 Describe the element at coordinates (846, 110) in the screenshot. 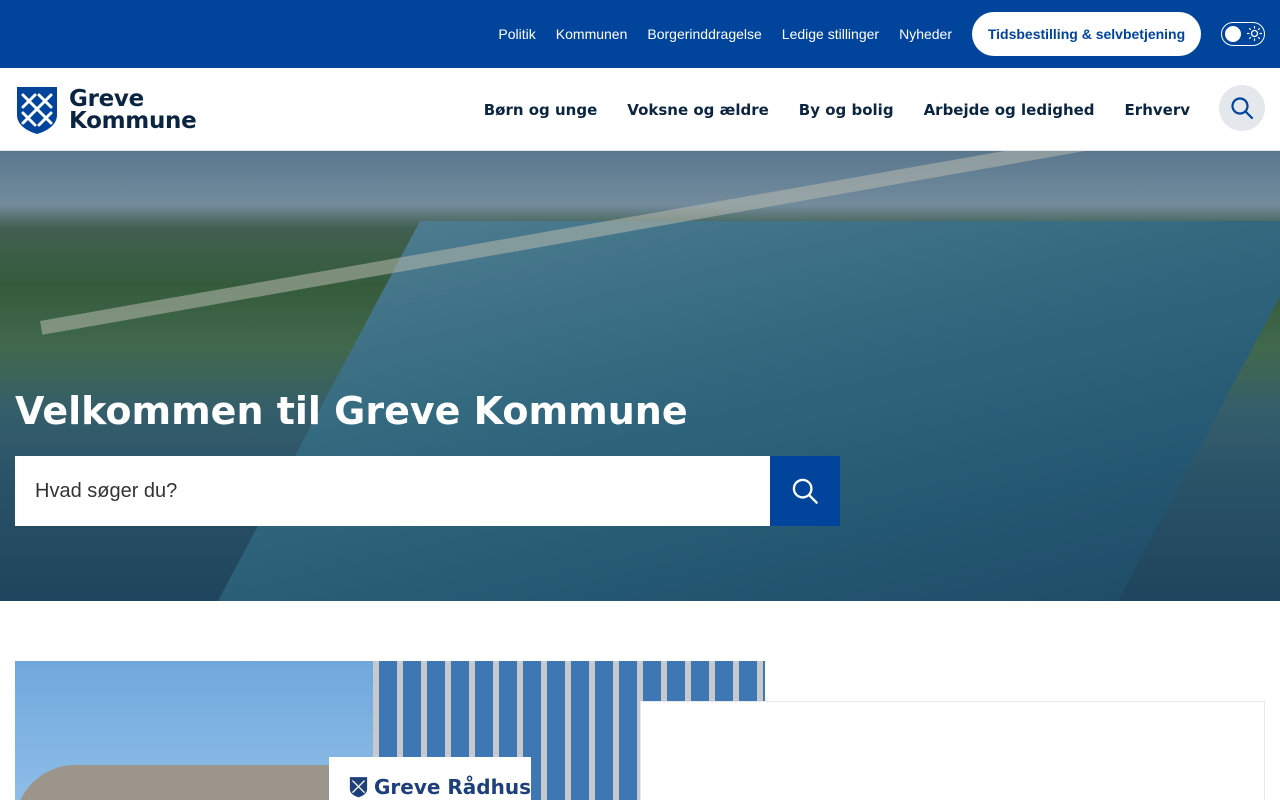

I see `nav-by-og-bolig: By og bolig` at that location.